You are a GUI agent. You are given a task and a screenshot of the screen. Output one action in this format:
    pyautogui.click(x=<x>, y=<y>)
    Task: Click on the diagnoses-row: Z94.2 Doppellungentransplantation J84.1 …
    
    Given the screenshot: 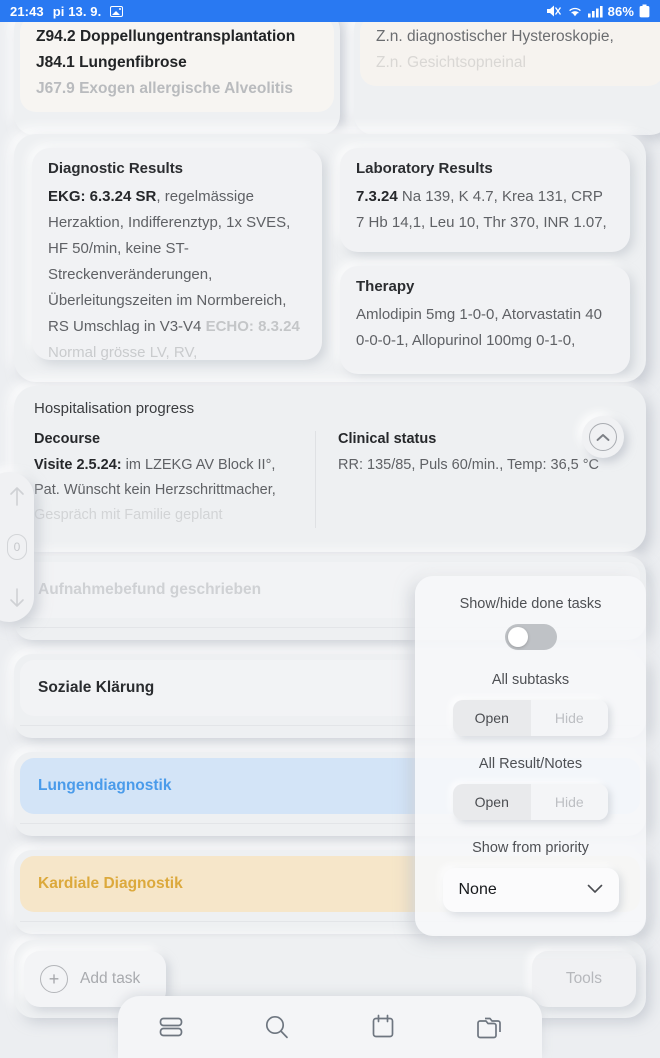 What is the action you would take?
    pyautogui.click(x=337, y=72)
    